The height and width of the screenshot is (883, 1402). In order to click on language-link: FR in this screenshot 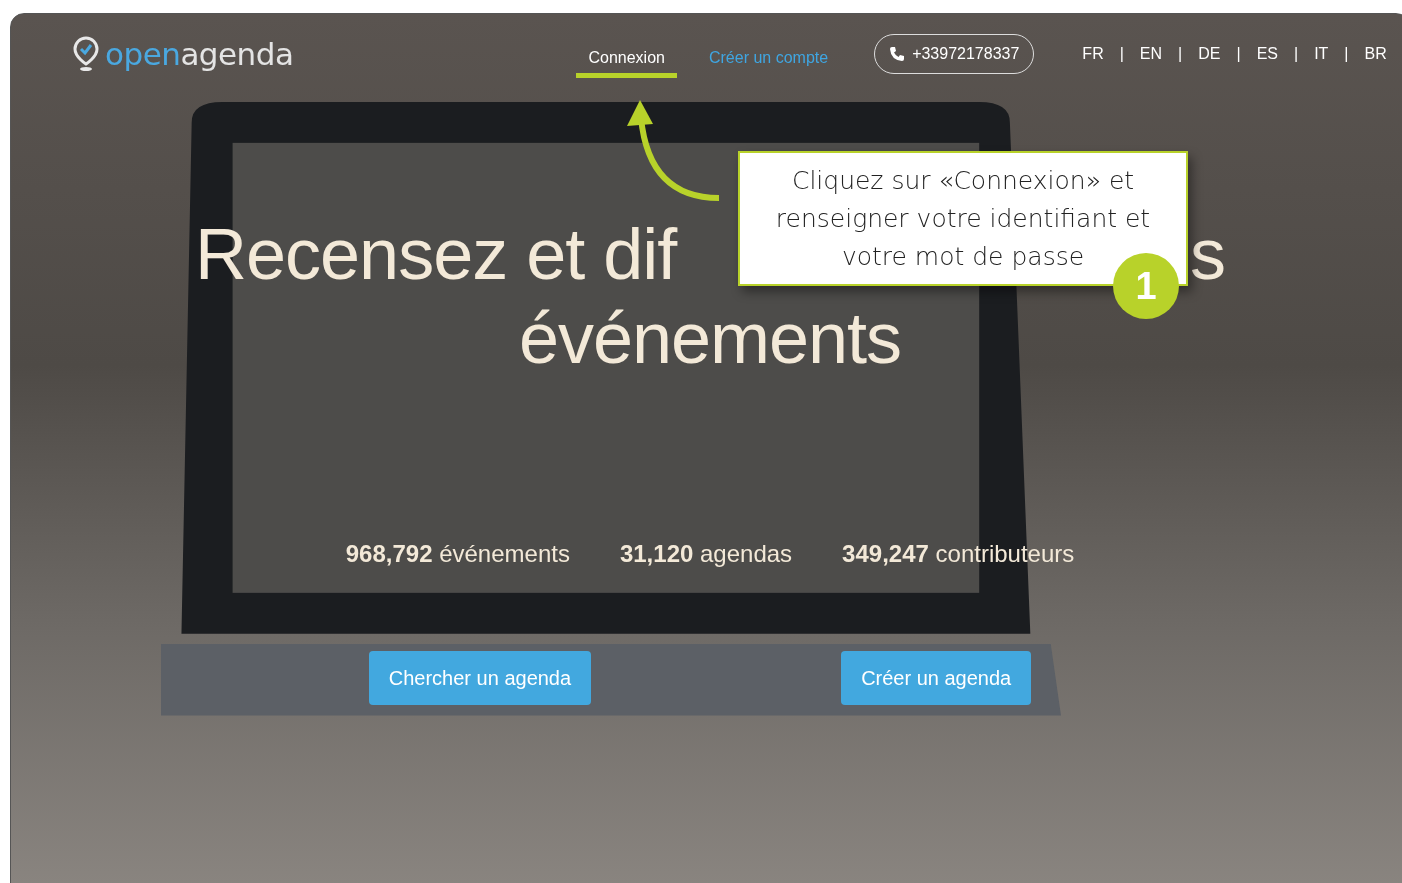, I will do `click(1093, 54)`.